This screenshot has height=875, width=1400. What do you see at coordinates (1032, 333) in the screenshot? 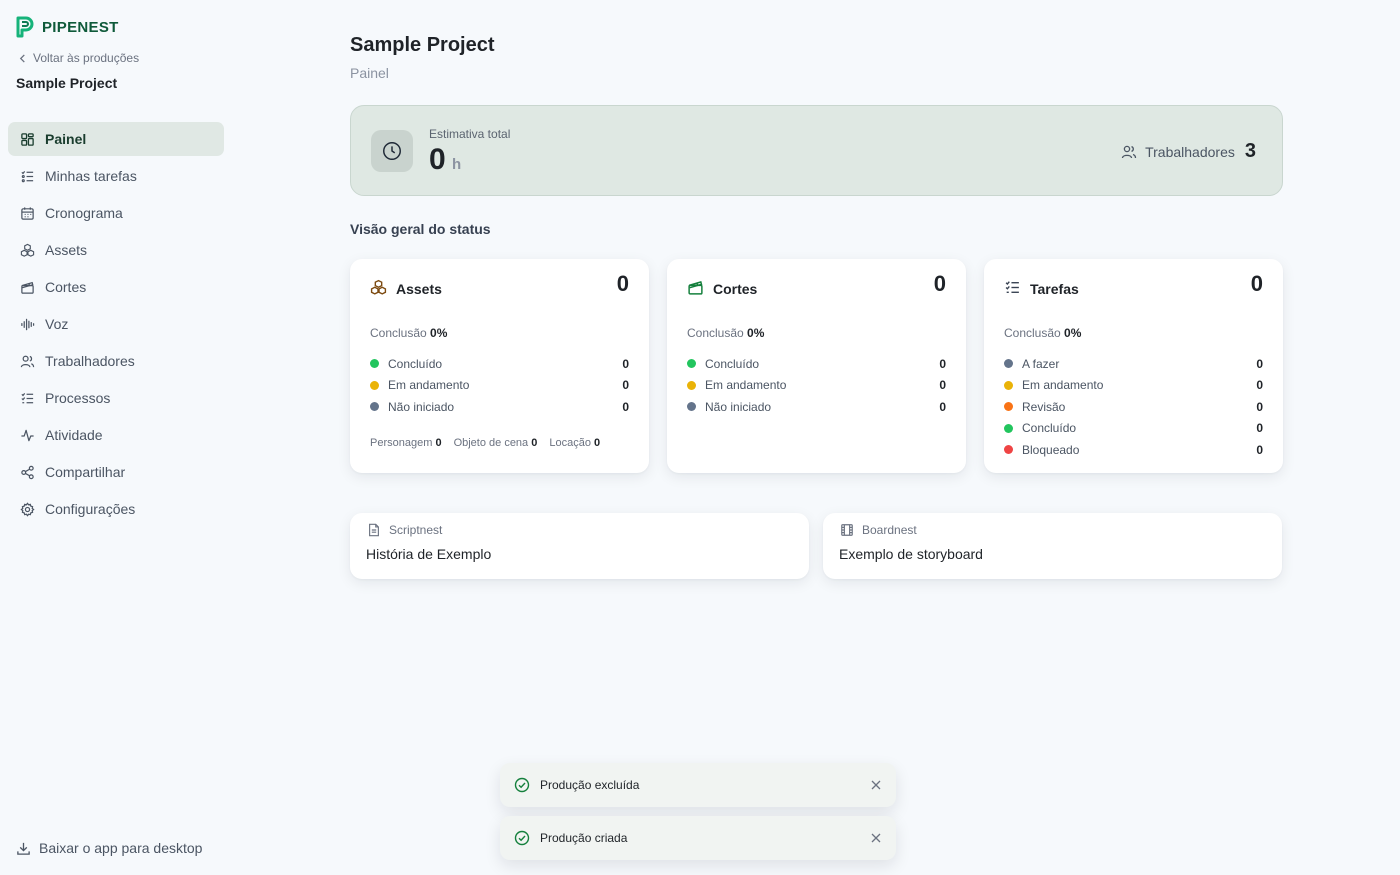
I see `progress-label: Conclusão` at bounding box center [1032, 333].